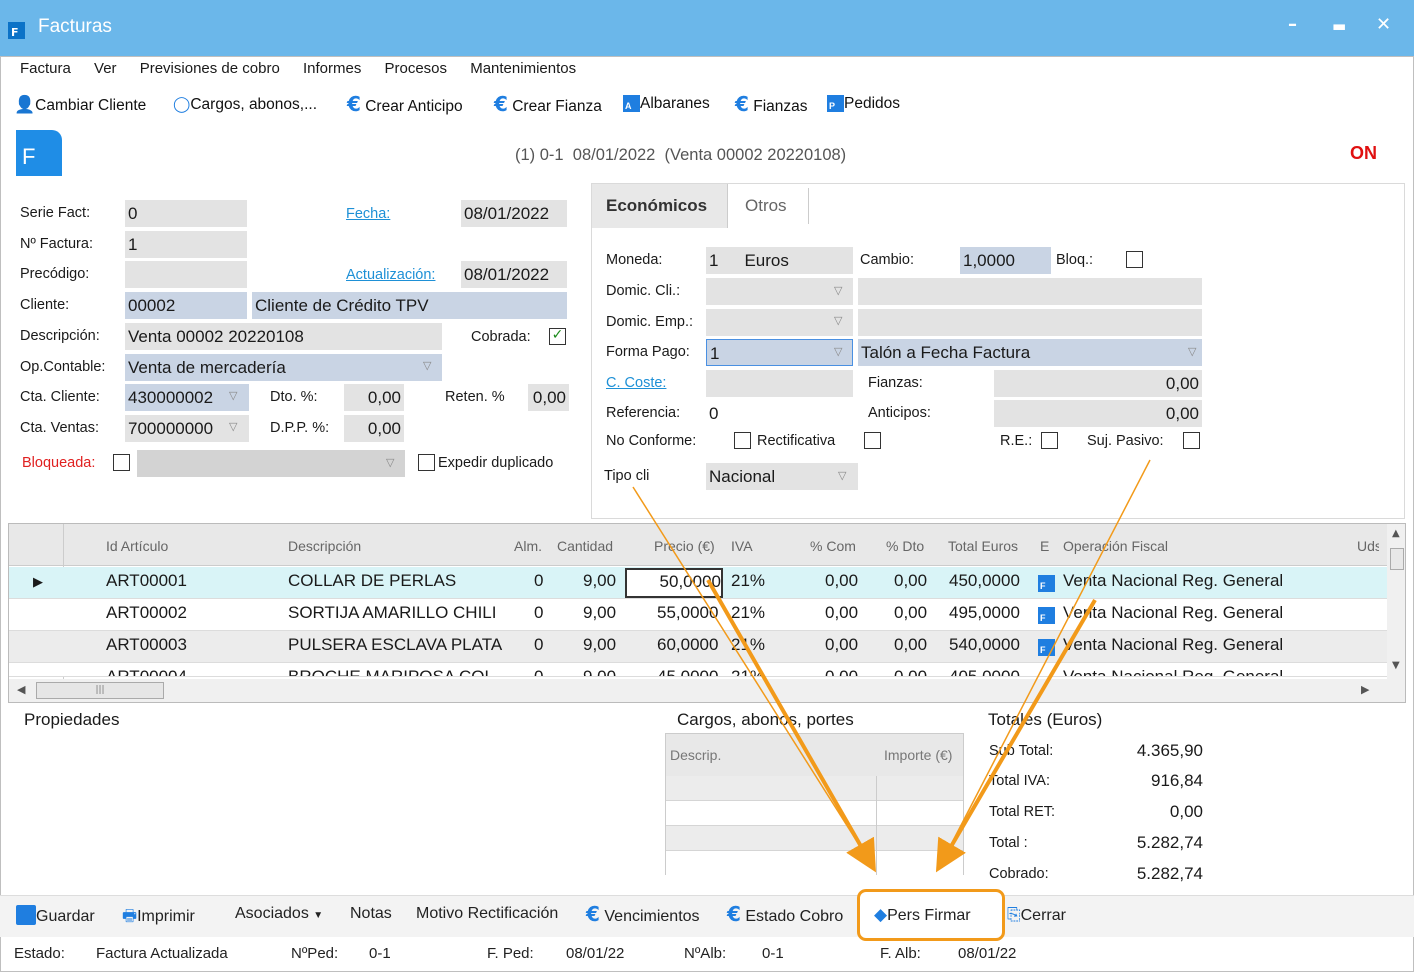 The width and height of the screenshot is (1414, 972). I want to click on col-header-uds: Uds, so click(1368, 546).